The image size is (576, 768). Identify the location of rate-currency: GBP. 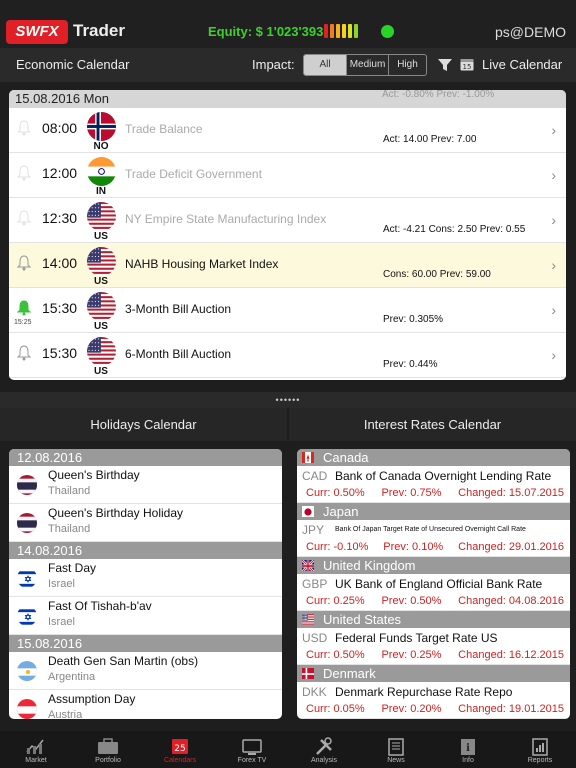
(315, 584).